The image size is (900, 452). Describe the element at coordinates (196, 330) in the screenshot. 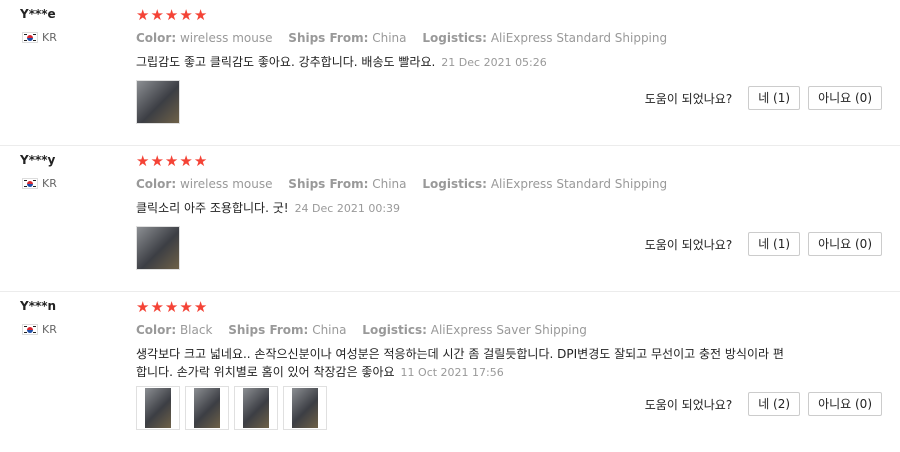

I see `color-value: Black` at that location.